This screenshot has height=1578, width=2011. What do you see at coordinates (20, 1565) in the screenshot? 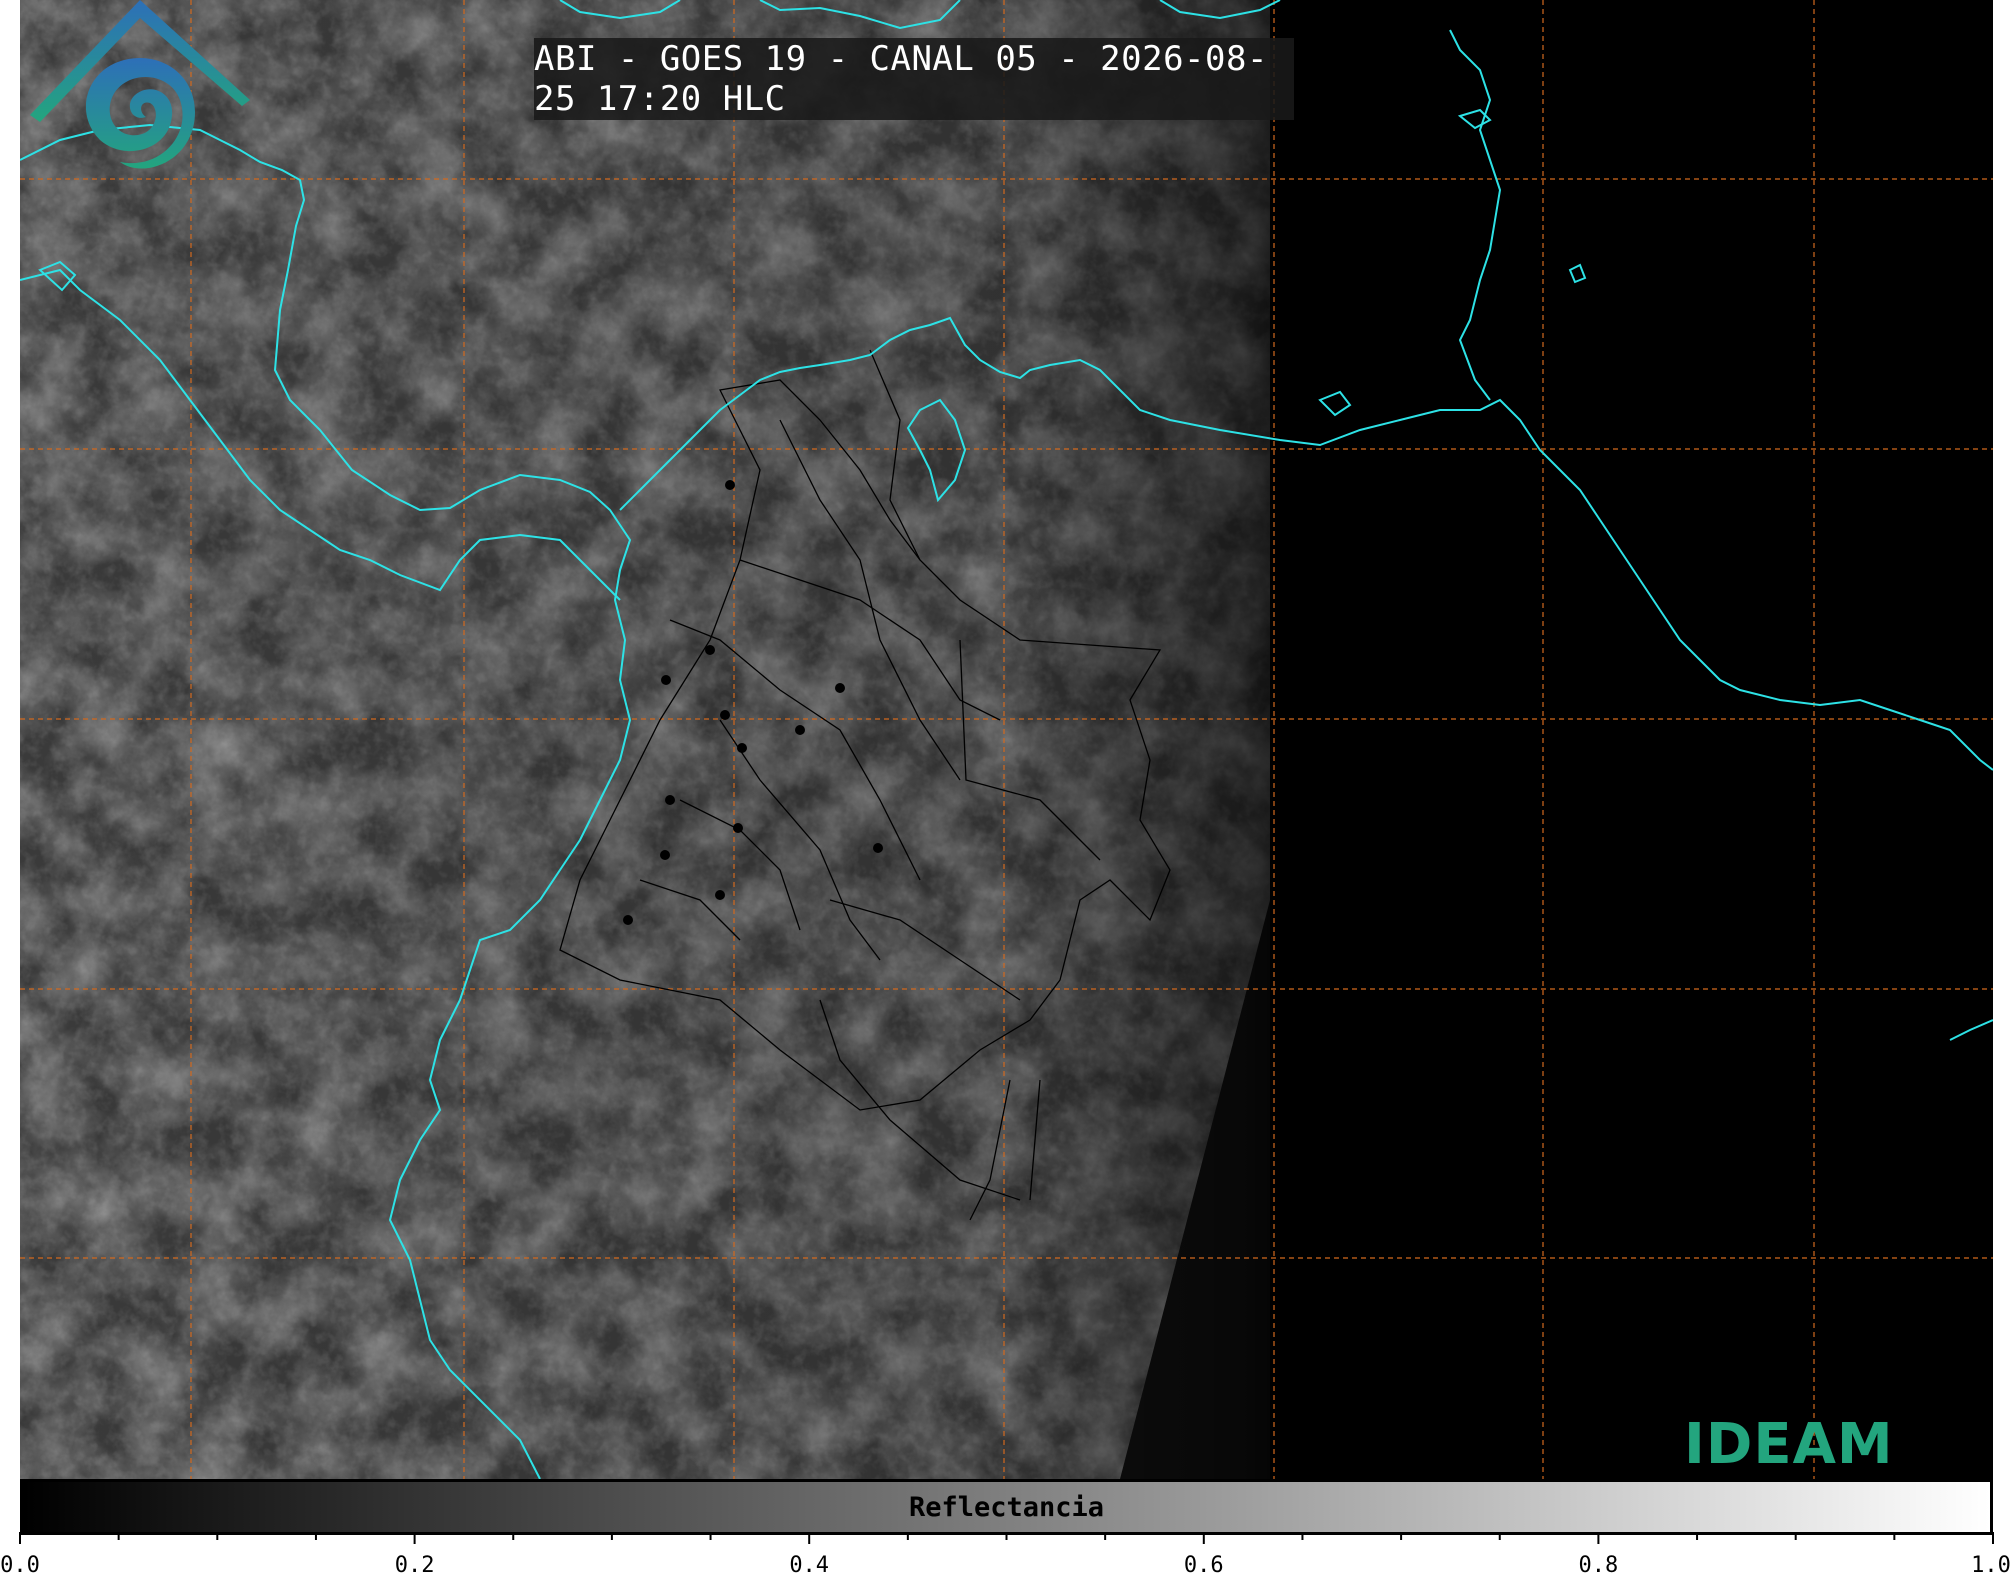
I see `colorbar-tick-label: 0.0` at bounding box center [20, 1565].